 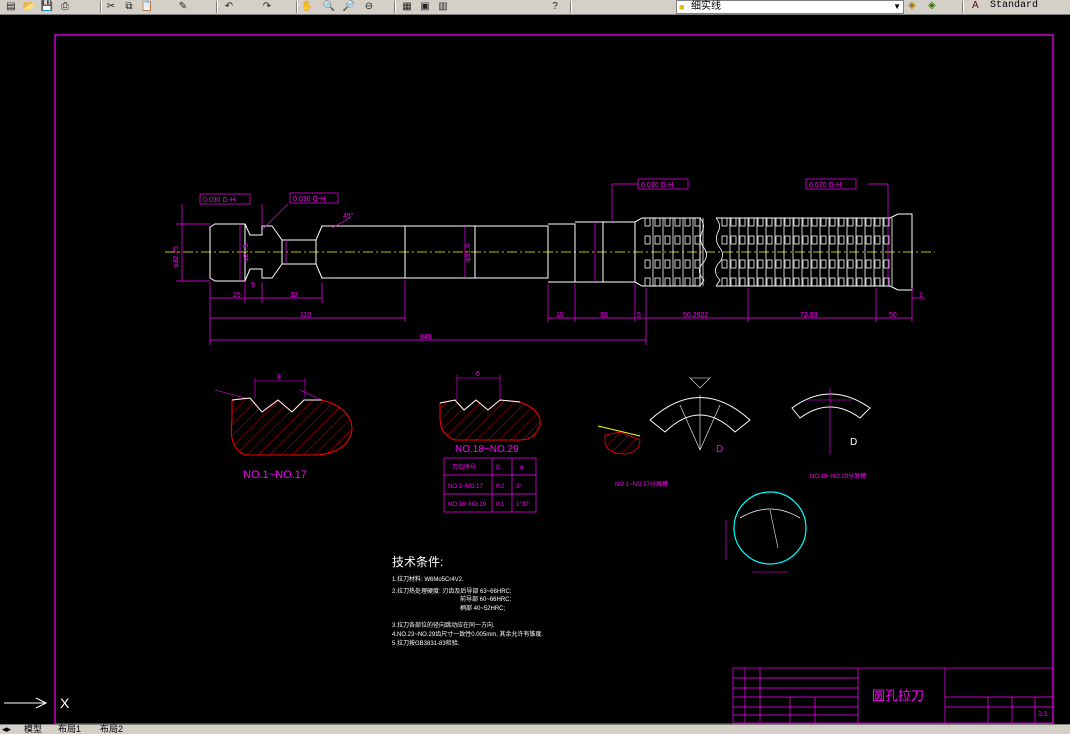 I want to click on zoom-window-icon: 🔎, so click(x=349, y=6).